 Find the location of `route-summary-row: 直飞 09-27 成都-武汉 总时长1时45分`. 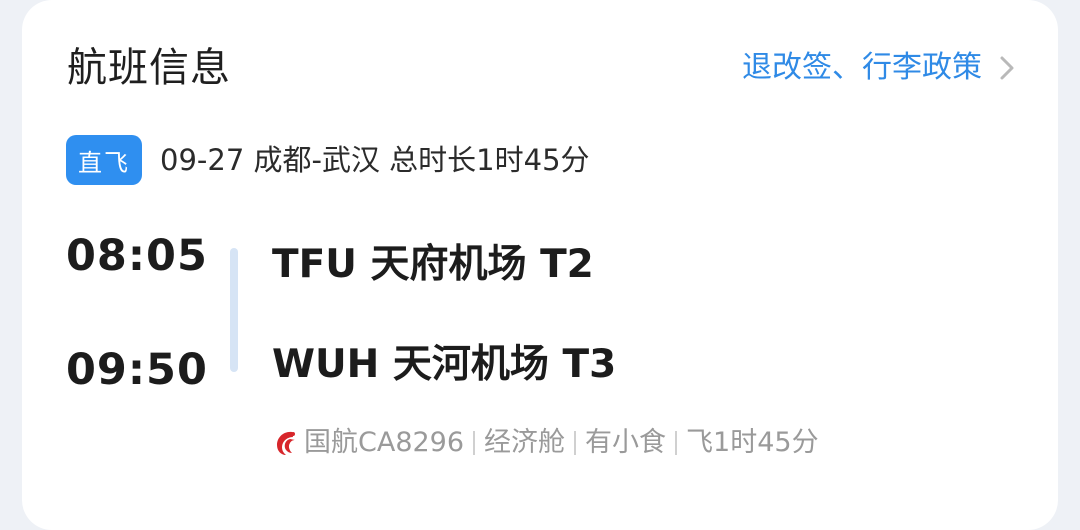

route-summary-row: 直飞 09-27 成都-武汉 总时长1时45分 is located at coordinates (328, 160).